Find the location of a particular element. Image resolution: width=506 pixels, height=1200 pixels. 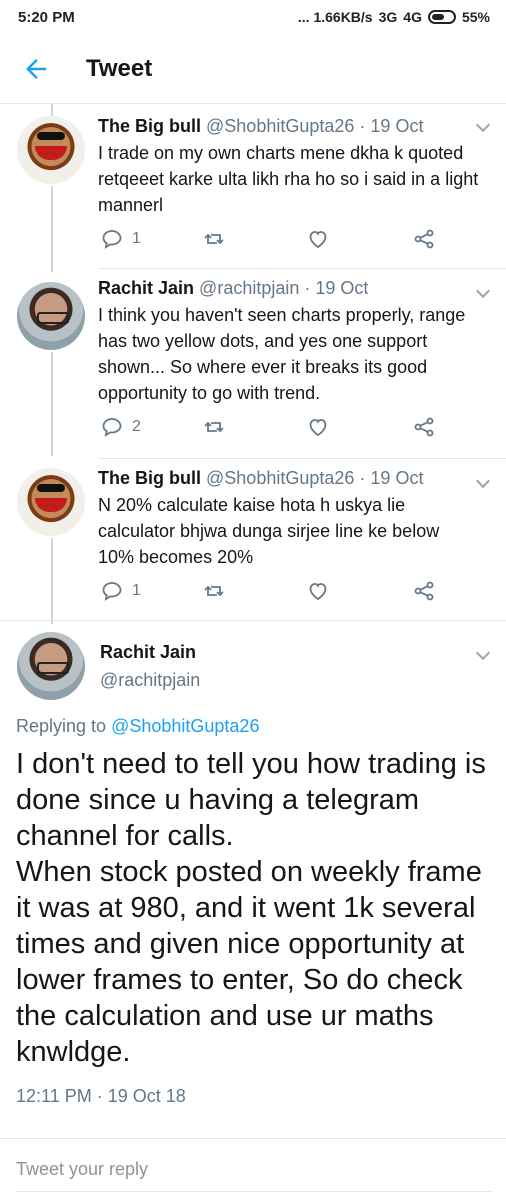

status-bar: 5:20 PM ... 1.66KB/s 3G 4G 55% is located at coordinates (253, 17).